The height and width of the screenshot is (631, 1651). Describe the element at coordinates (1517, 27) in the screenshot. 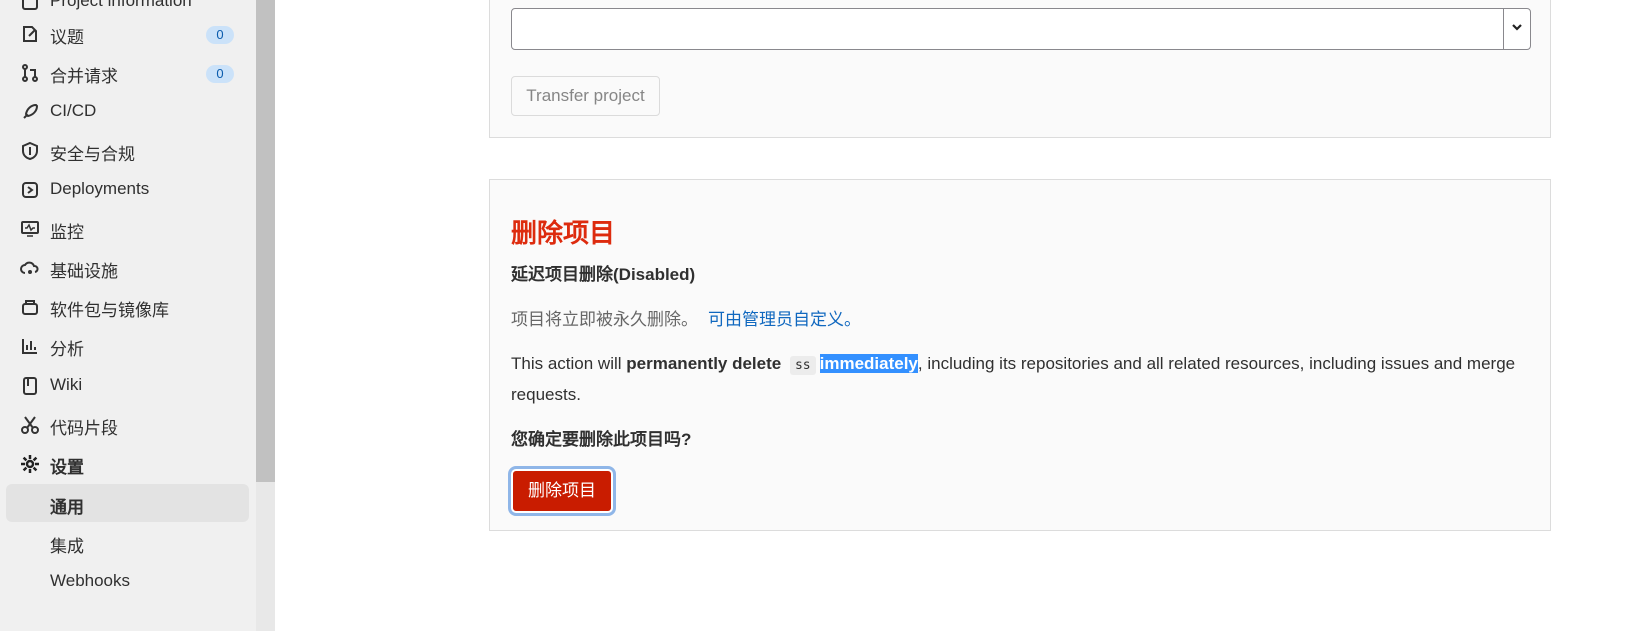

I see `chevron-down-icon` at that location.